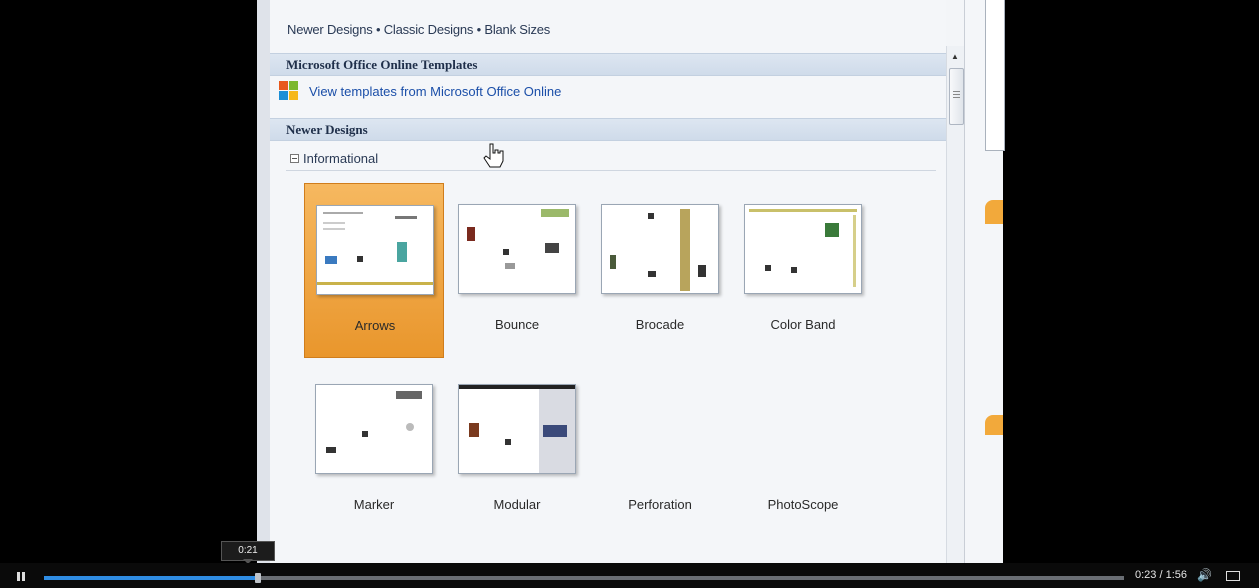  Describe the element at coordinates (248, 551) in the screenshot. I see `seek-tooltip: 0:21` at that location.